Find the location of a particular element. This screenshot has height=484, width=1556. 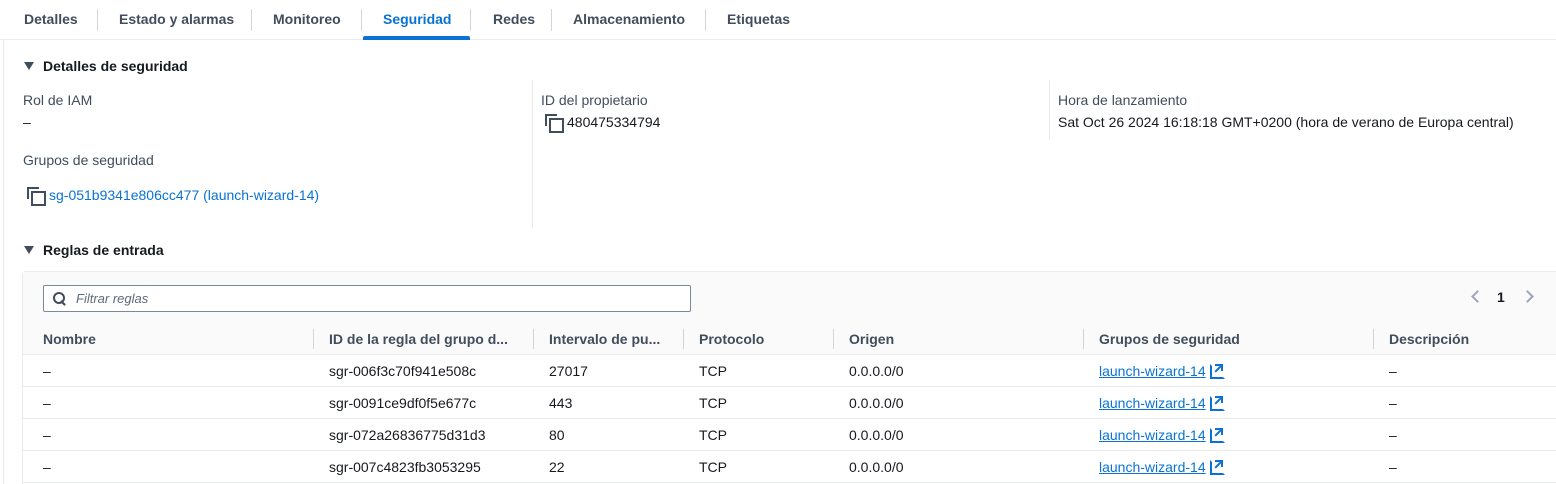

column-header-security-groups: Grupos de seguridad is located at coordinates (1229, 339).